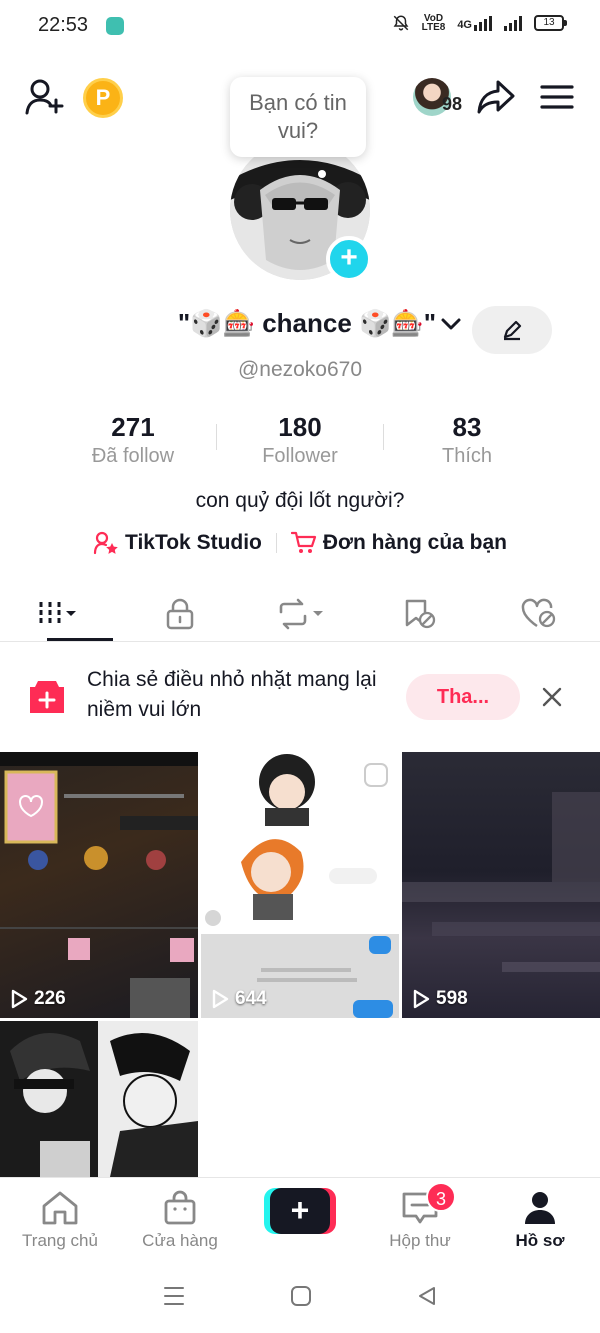  What do you see at coordinates (115, 26) in the screenshot?
I see `app-notification-icon` at bounding box center [115, 26].